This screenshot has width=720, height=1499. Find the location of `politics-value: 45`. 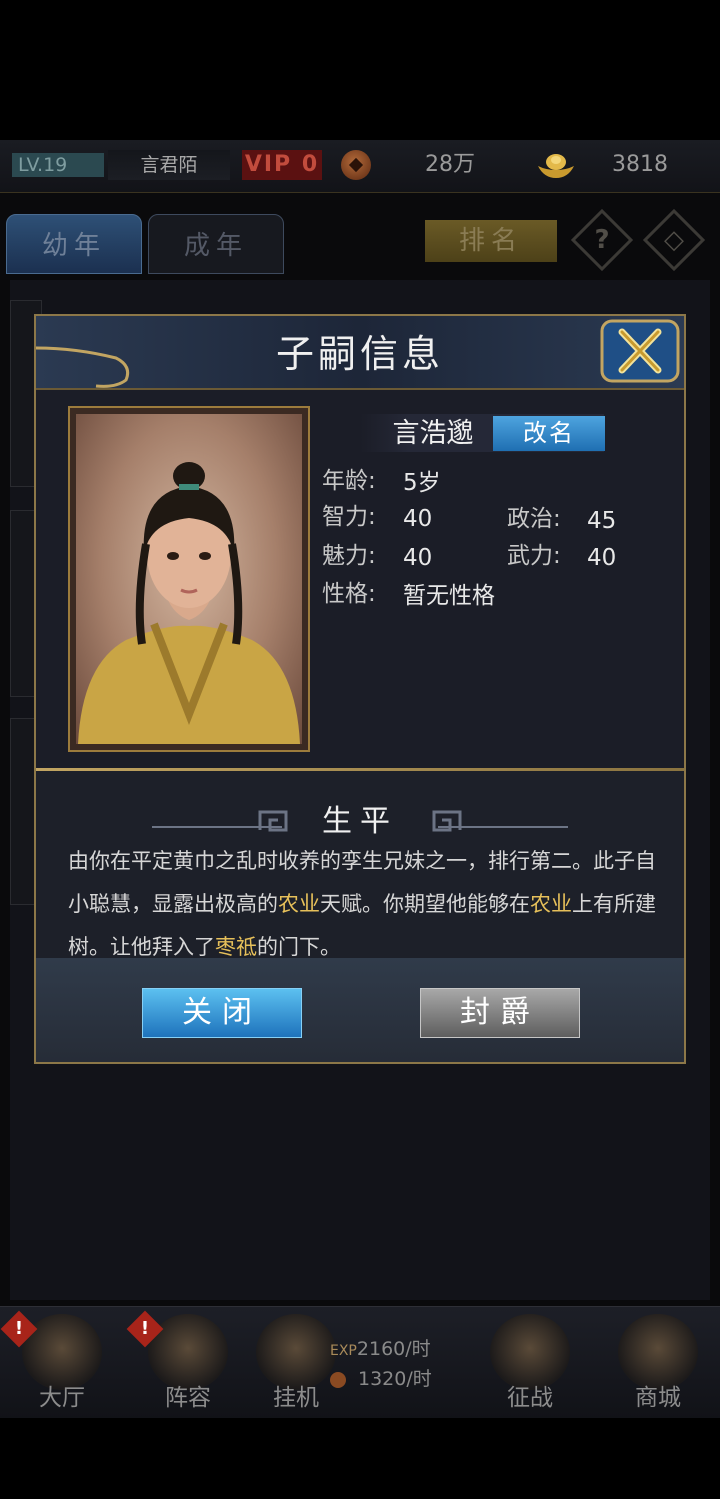

politics-value: 45 is located at coordinates (602, 521).